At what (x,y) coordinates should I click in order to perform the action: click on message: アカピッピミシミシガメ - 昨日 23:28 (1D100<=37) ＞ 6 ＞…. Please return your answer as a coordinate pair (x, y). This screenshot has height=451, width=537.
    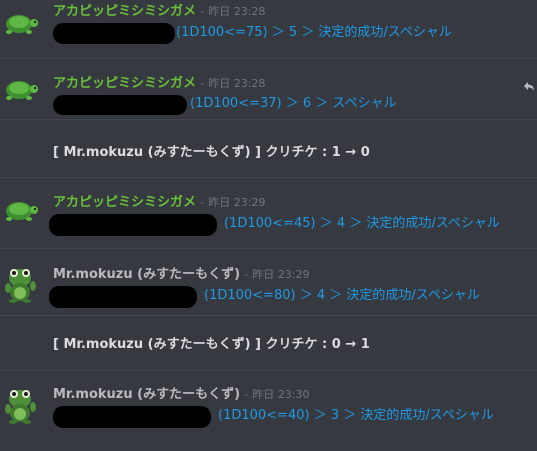
    Looking at the image, I should click on (268, 89).